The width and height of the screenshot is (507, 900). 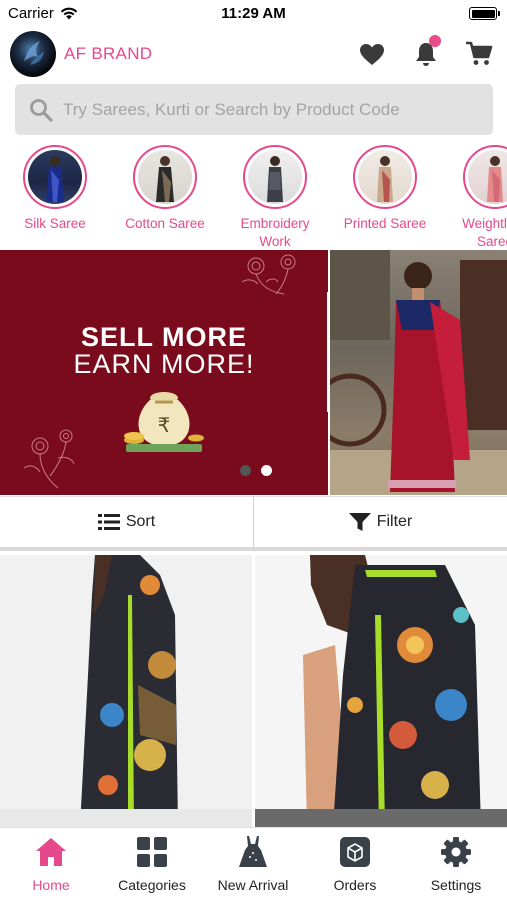 What do you see at coordinates (394, 521) in the screenshot?
I see `filter-label: Filter` at bounding box center [394, 521].